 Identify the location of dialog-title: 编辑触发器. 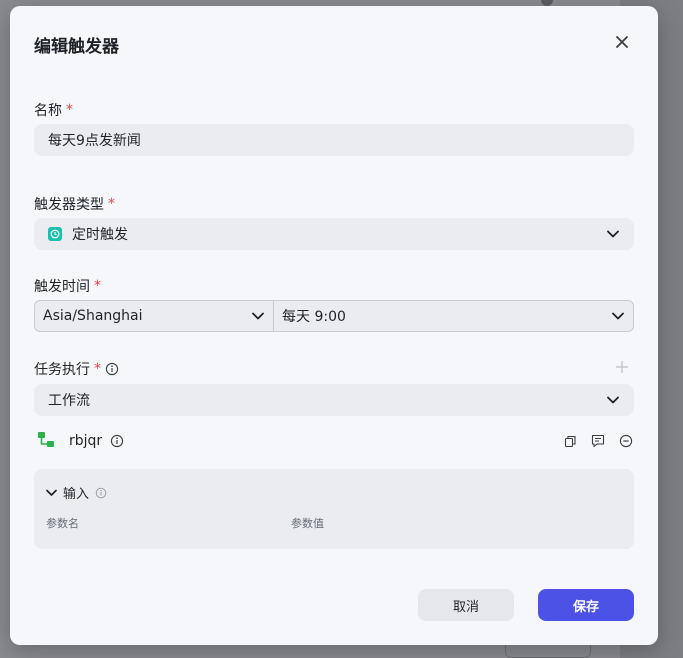
(76, 47).